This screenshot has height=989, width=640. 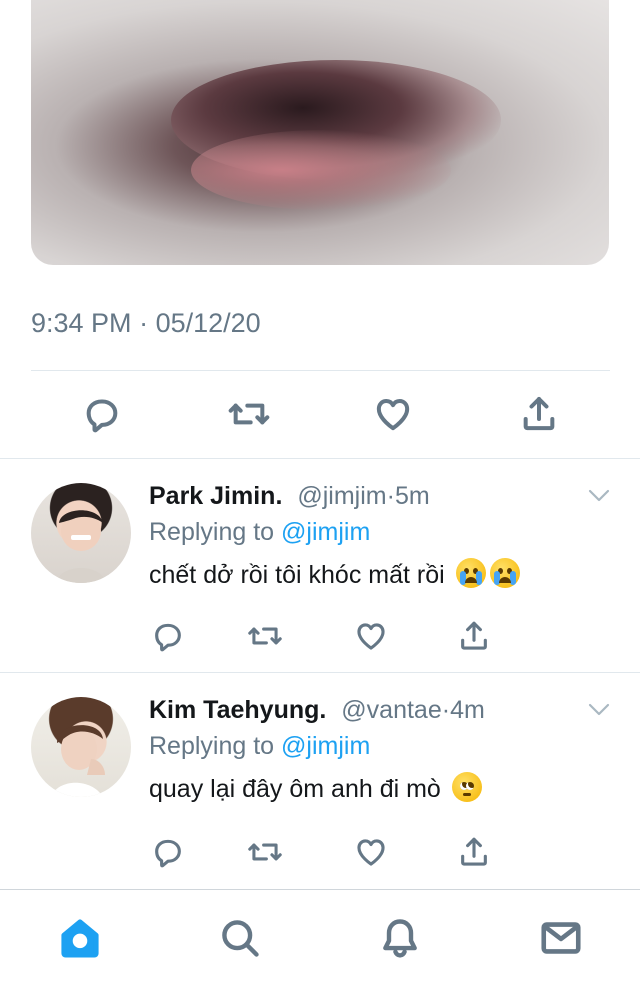 I want to click on reply-text: chết dở rồi tôi khóc mất rồi, so click(x=384, y=574).